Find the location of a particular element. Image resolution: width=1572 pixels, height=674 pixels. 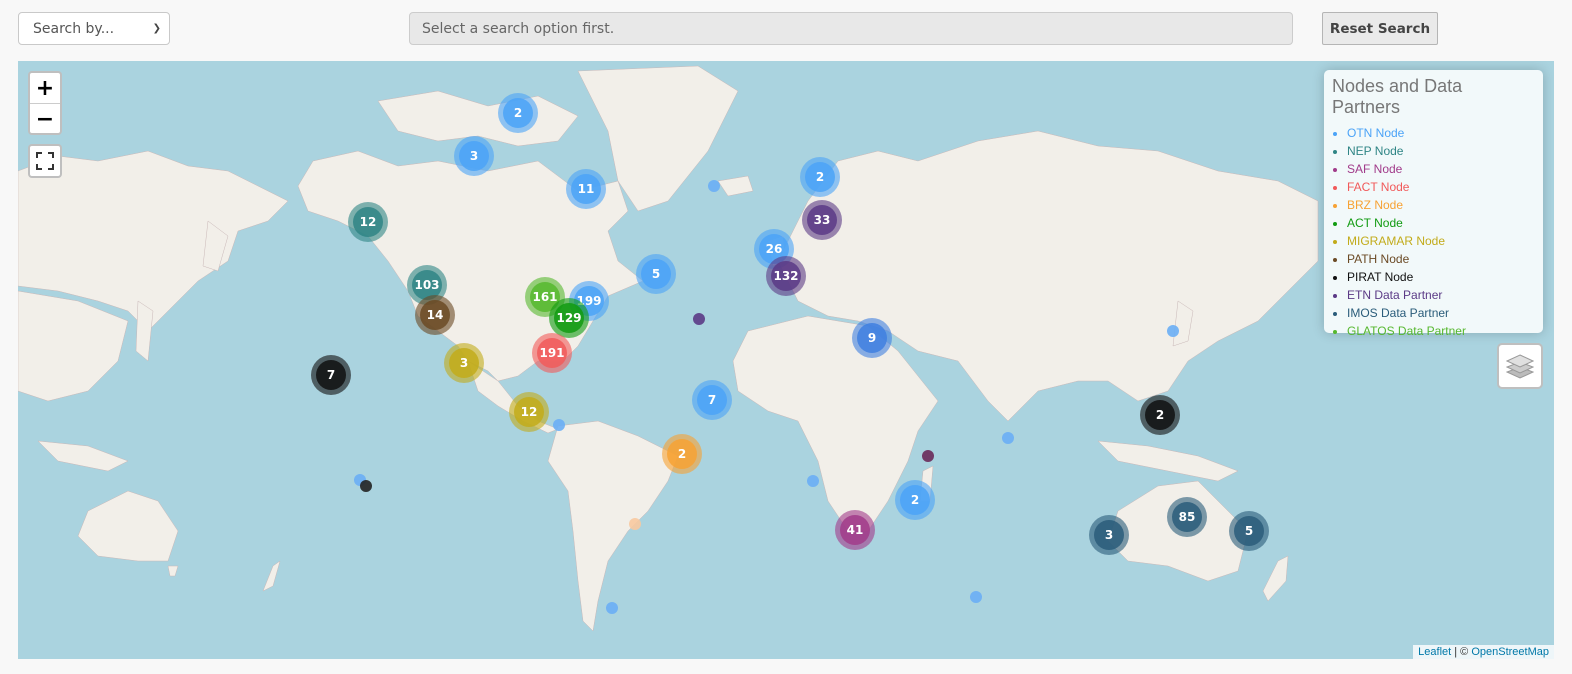

zoom-in-button: + is located at coordinates (45, 88).